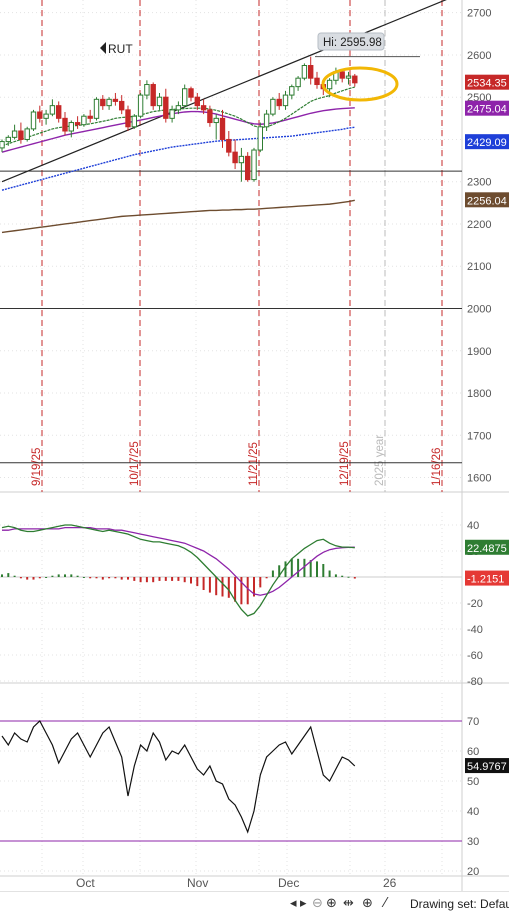 This screenshot has width=509, height=916. I want to click on date-marker-label: 10/17/25, so click(135, 463).